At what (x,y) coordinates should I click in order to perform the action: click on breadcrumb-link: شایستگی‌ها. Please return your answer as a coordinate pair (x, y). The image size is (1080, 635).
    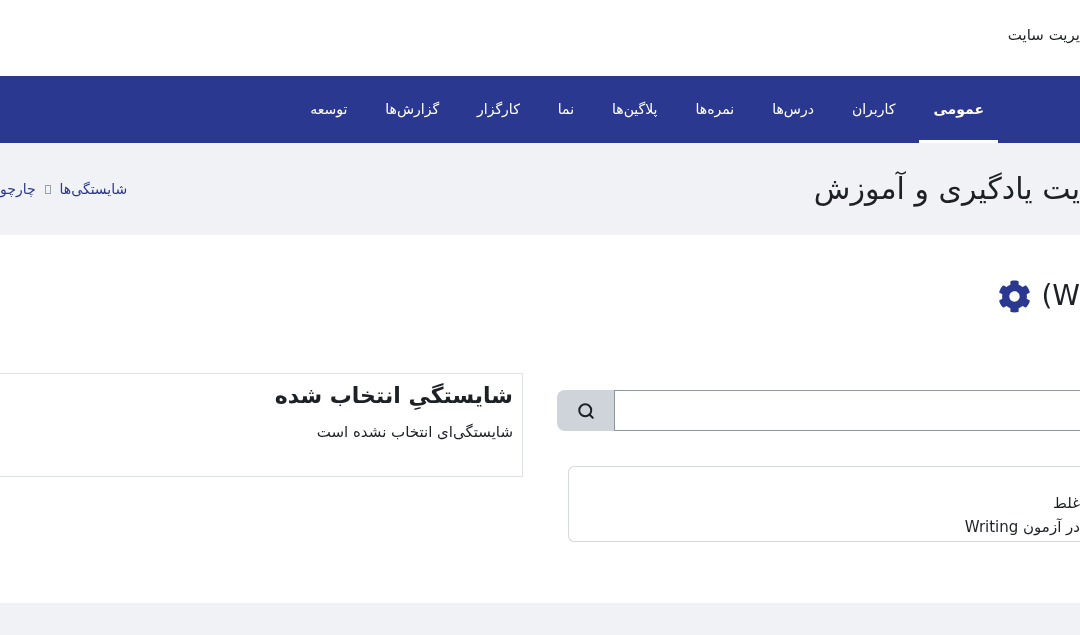
    Looking at the image, I should click on (93, 189).